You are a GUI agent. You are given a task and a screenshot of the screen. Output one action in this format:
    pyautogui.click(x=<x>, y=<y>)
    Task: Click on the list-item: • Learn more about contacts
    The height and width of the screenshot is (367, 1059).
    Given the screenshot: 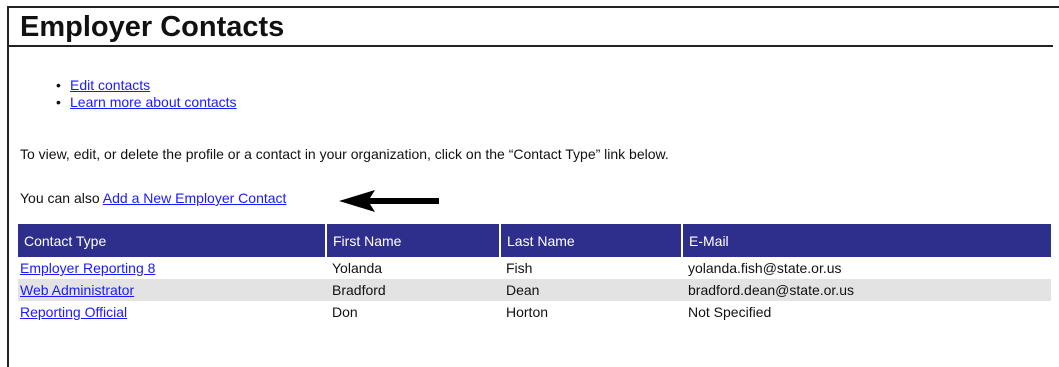 What is the action you would take?
    pyautogui.click(x=146, y=102)
    